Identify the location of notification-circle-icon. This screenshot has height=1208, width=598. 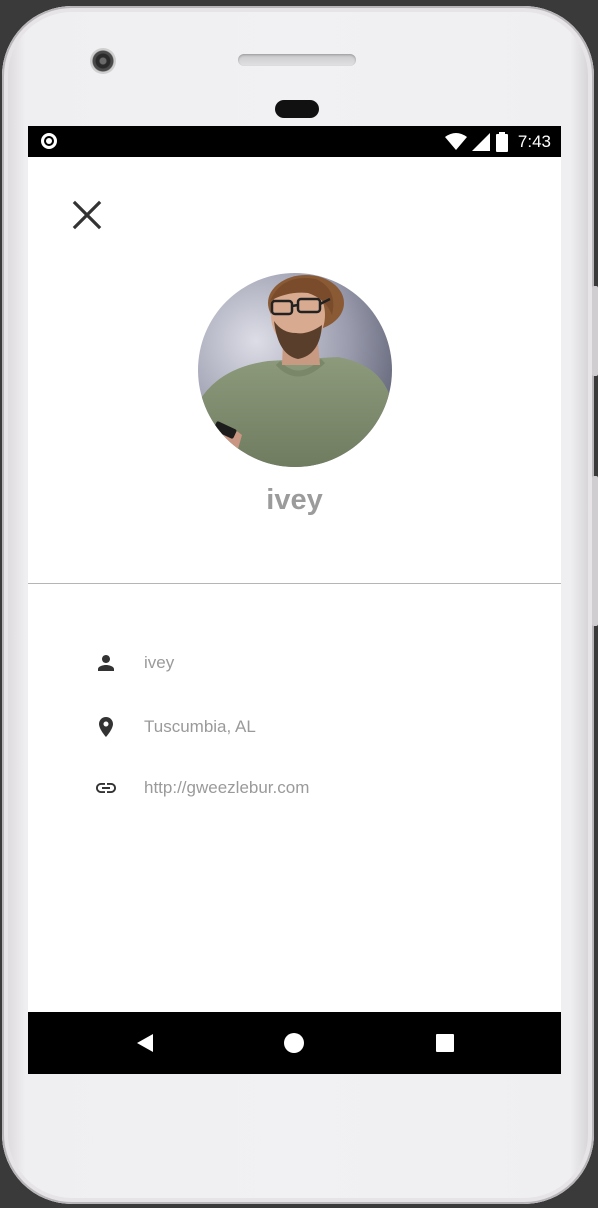
(49, 141).